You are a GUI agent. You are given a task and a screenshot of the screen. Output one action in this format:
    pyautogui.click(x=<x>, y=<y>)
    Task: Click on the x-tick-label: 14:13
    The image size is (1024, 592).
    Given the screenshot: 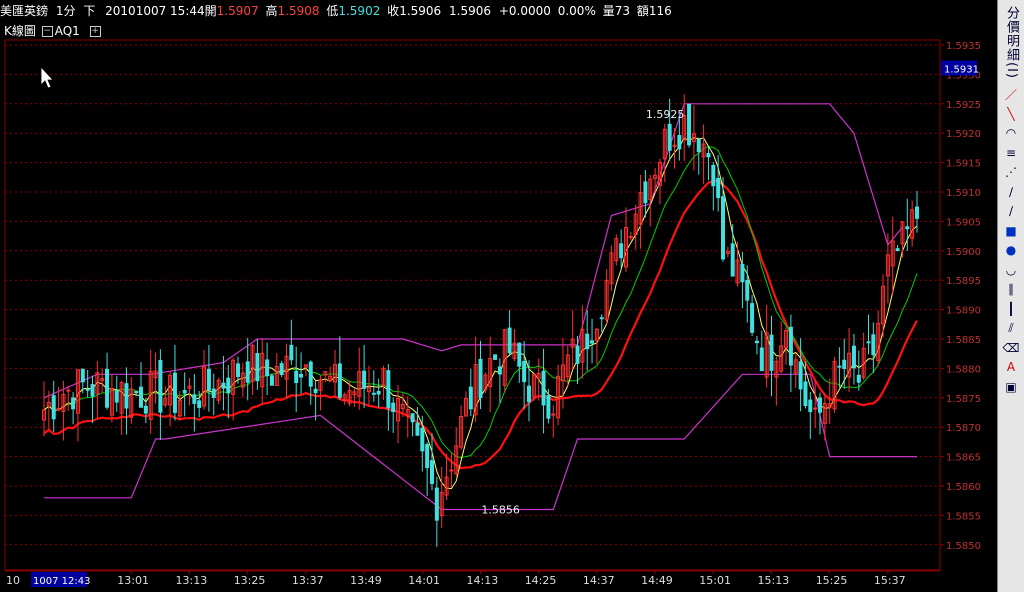 What is the action you would take?
    pyautogui.click(x=483, y=580)
    